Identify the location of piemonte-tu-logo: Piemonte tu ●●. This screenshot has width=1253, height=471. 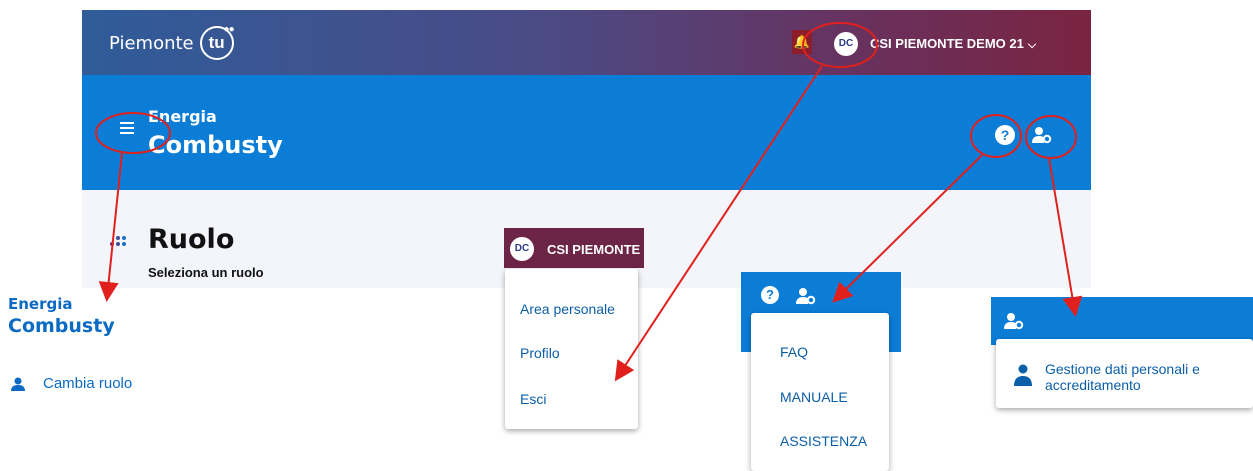
(172, 42).